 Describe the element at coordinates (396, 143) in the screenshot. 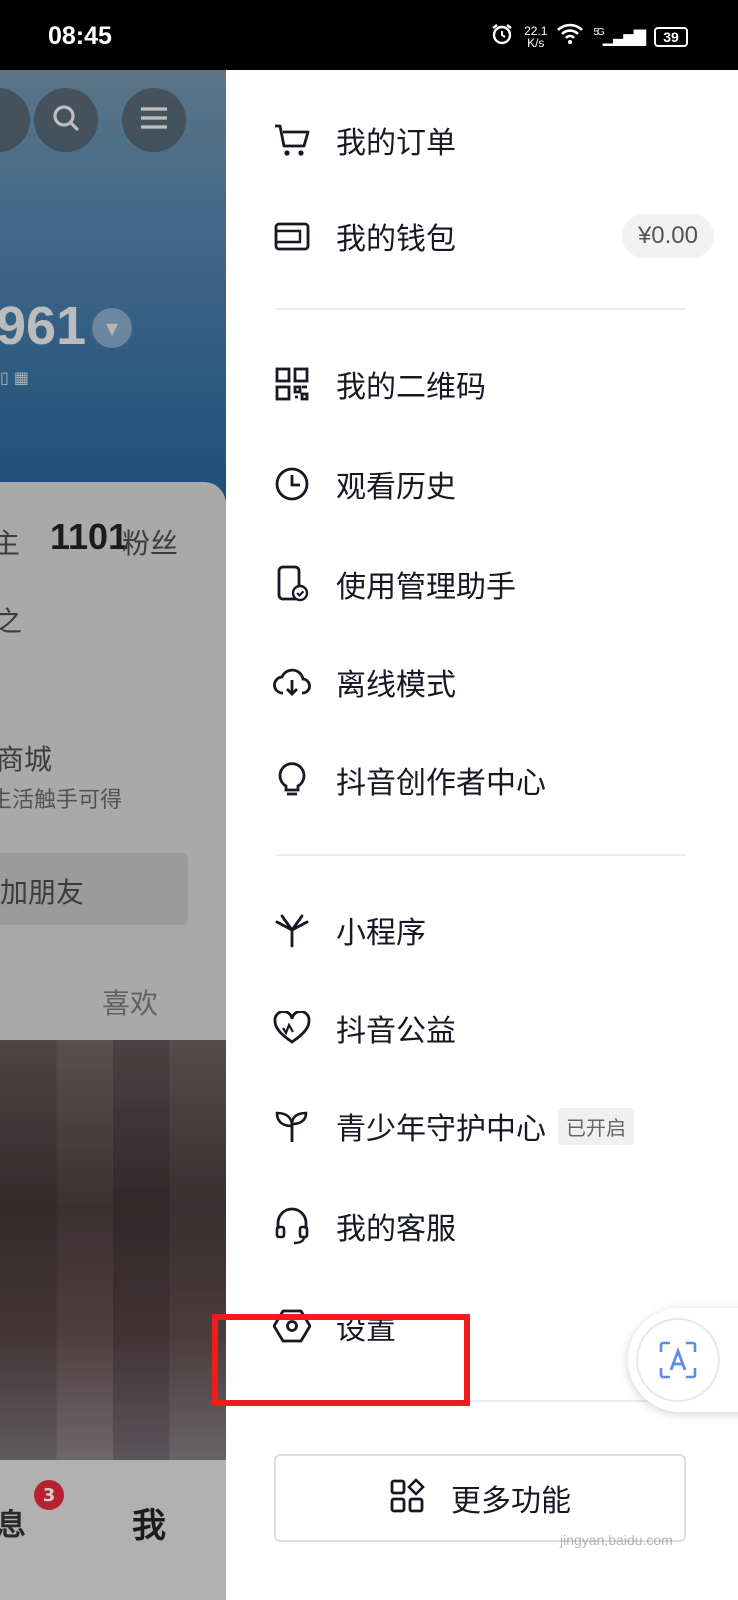

I see `menu-label: 我的订单` at that location.